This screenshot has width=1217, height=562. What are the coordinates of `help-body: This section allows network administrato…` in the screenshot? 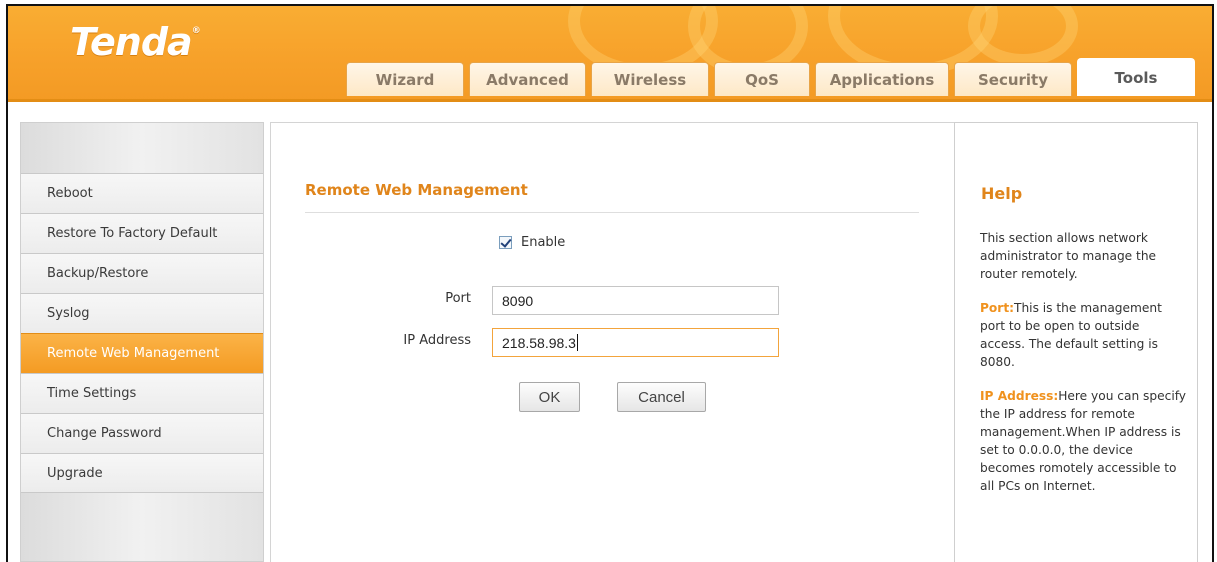 It's located at (1084, 370).